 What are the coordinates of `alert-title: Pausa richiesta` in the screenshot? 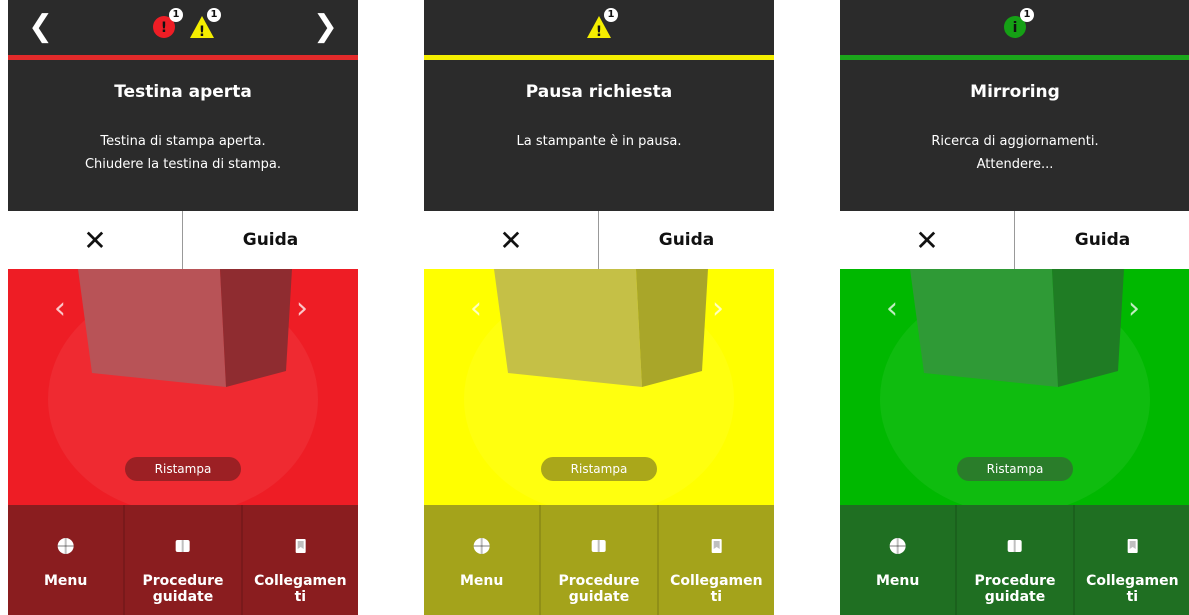 It's located at (599, 92).